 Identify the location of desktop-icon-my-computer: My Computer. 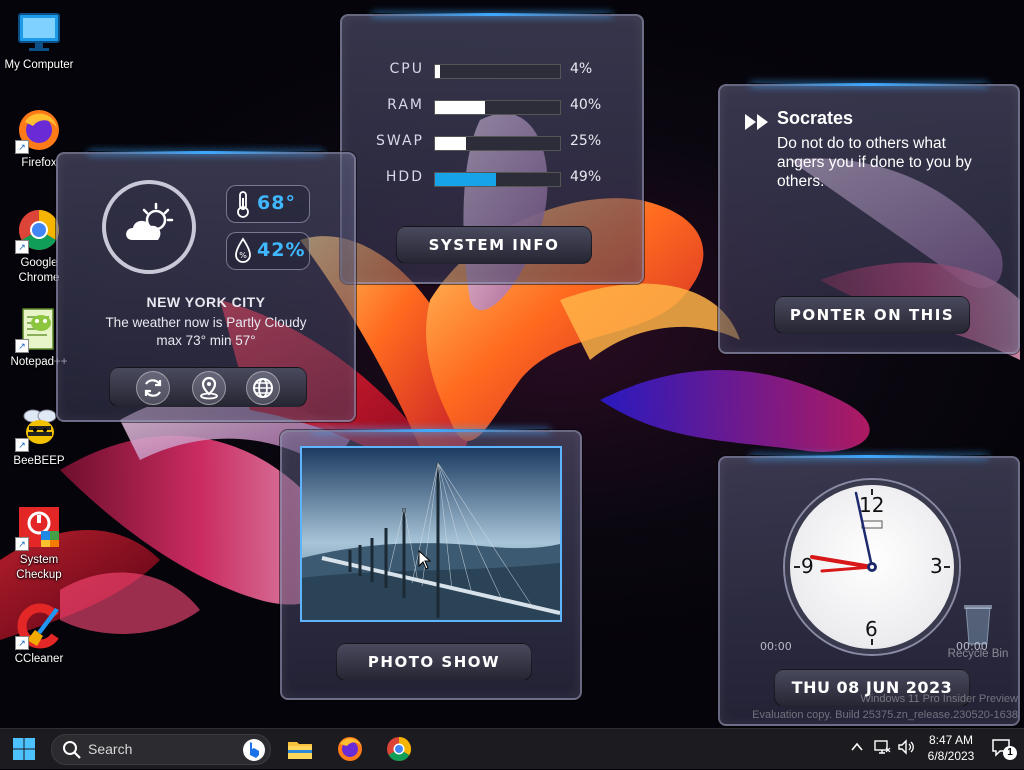
(39, 40).